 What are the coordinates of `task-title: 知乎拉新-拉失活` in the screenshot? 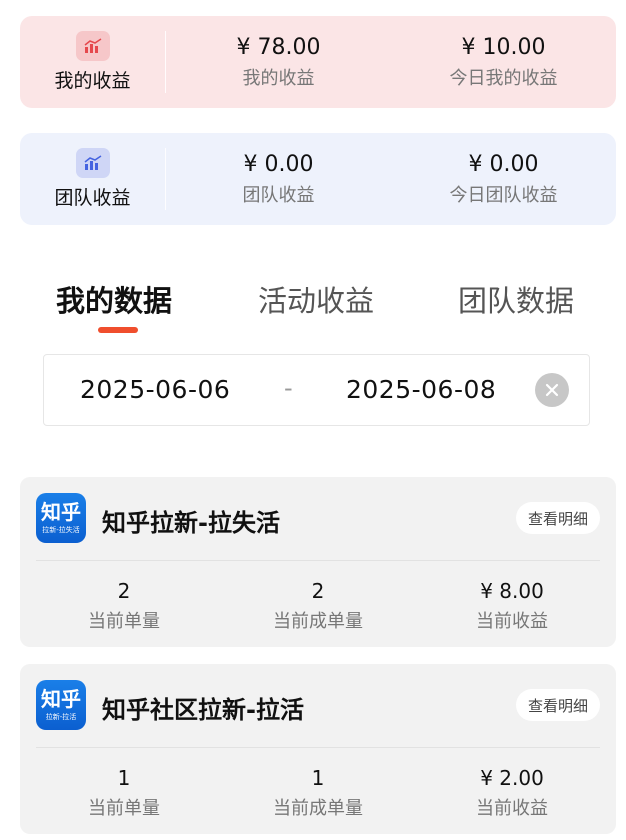 It's located at (191, 523).